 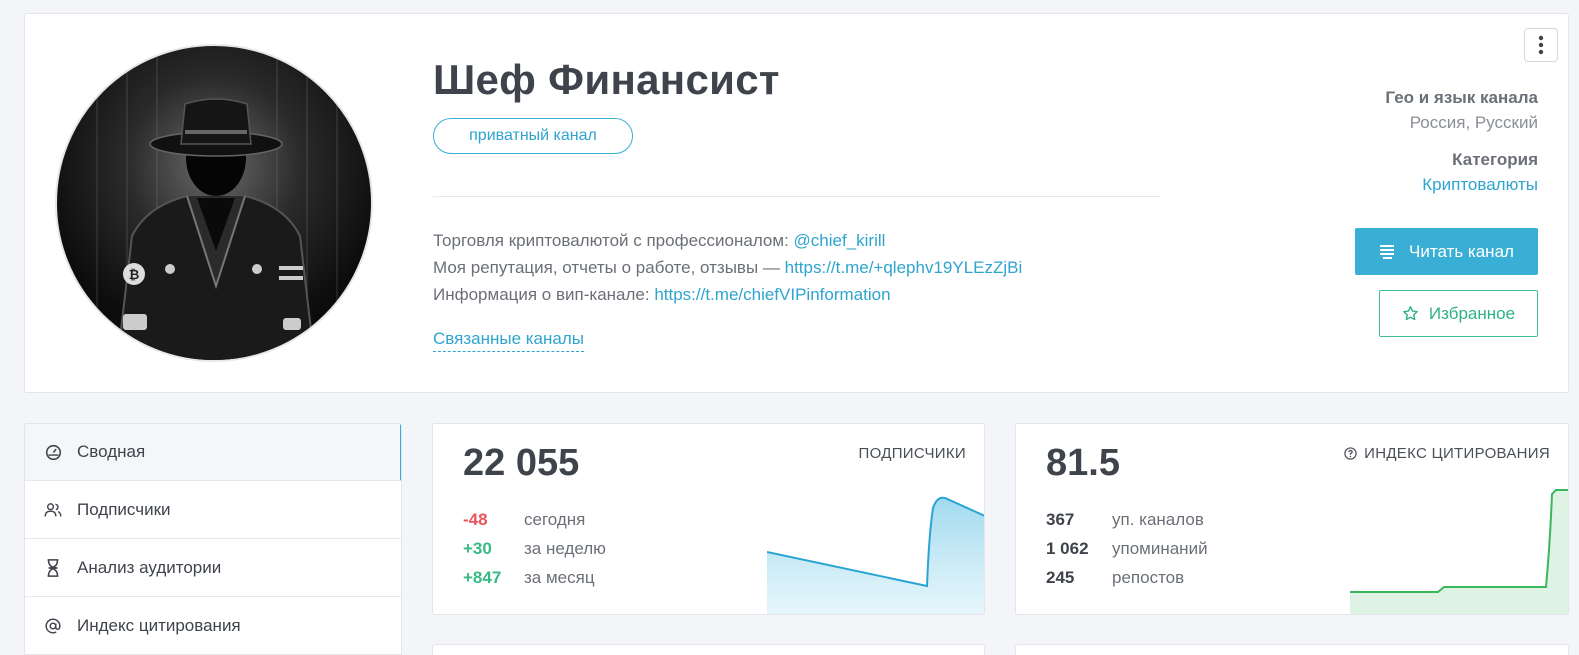 I want to click on subscribers-month-label: за месяц, so click(x=559, y=577).